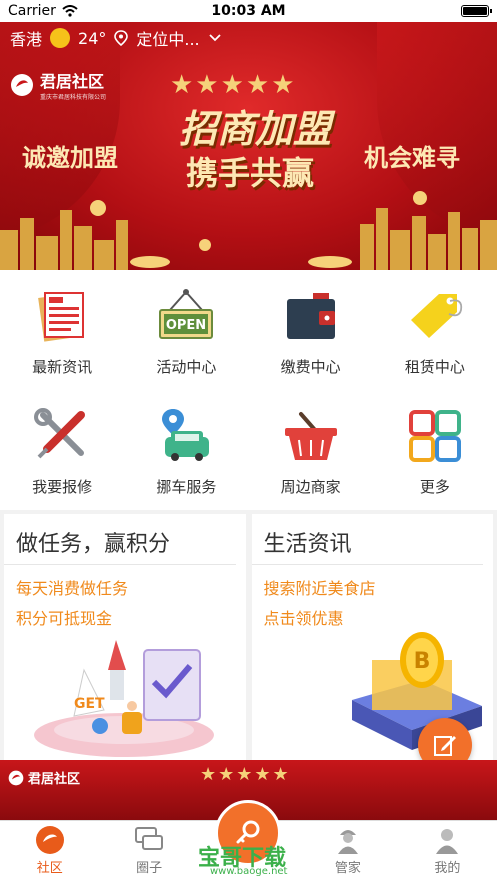  I want to click on wallet-icon: ¥, so click(311, 316).